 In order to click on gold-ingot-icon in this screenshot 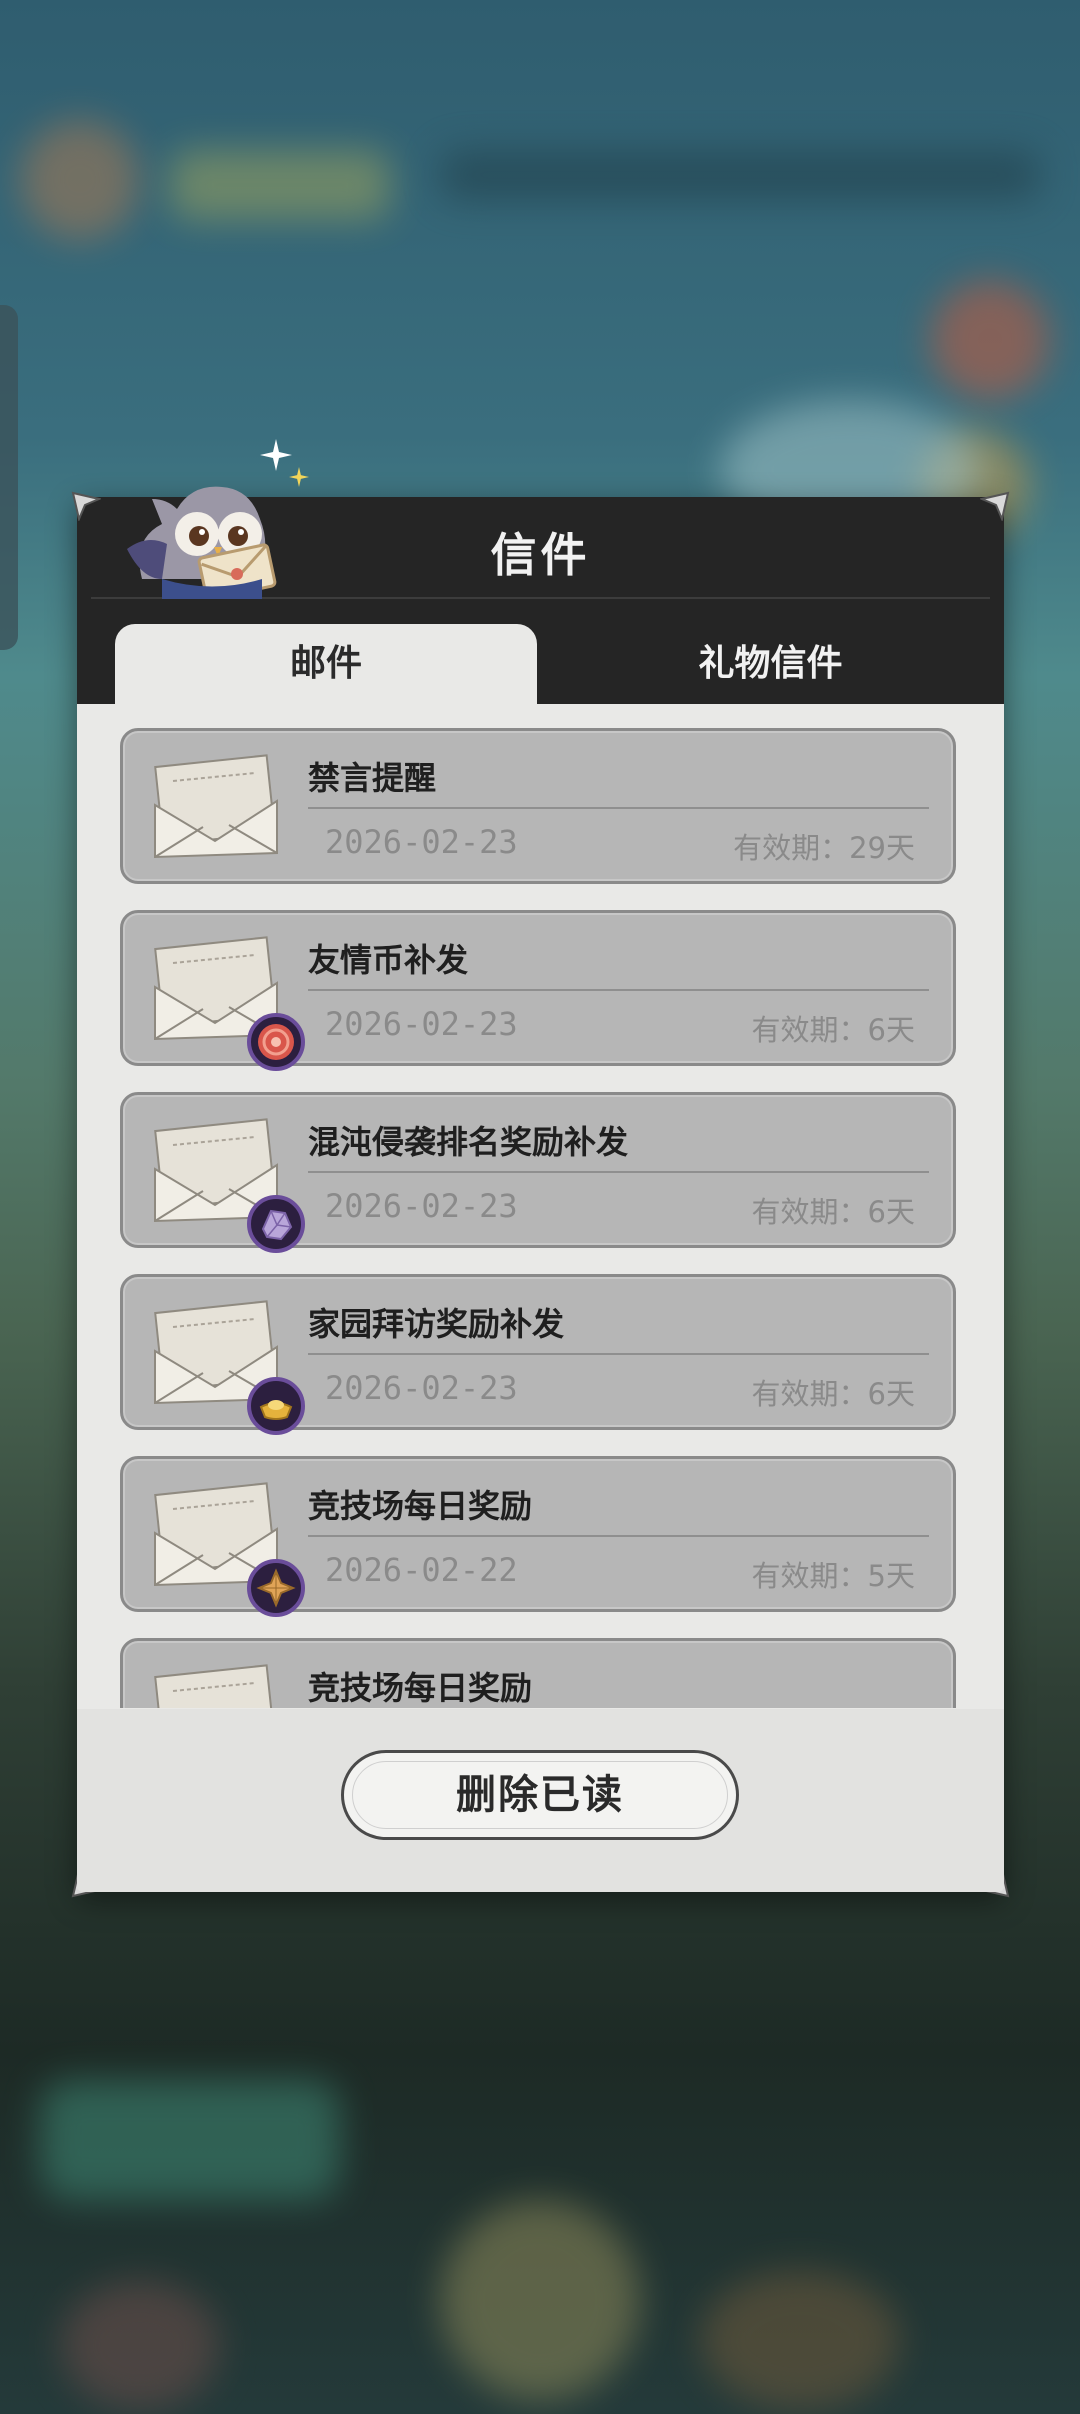, I will do `click(276, 1406)`.